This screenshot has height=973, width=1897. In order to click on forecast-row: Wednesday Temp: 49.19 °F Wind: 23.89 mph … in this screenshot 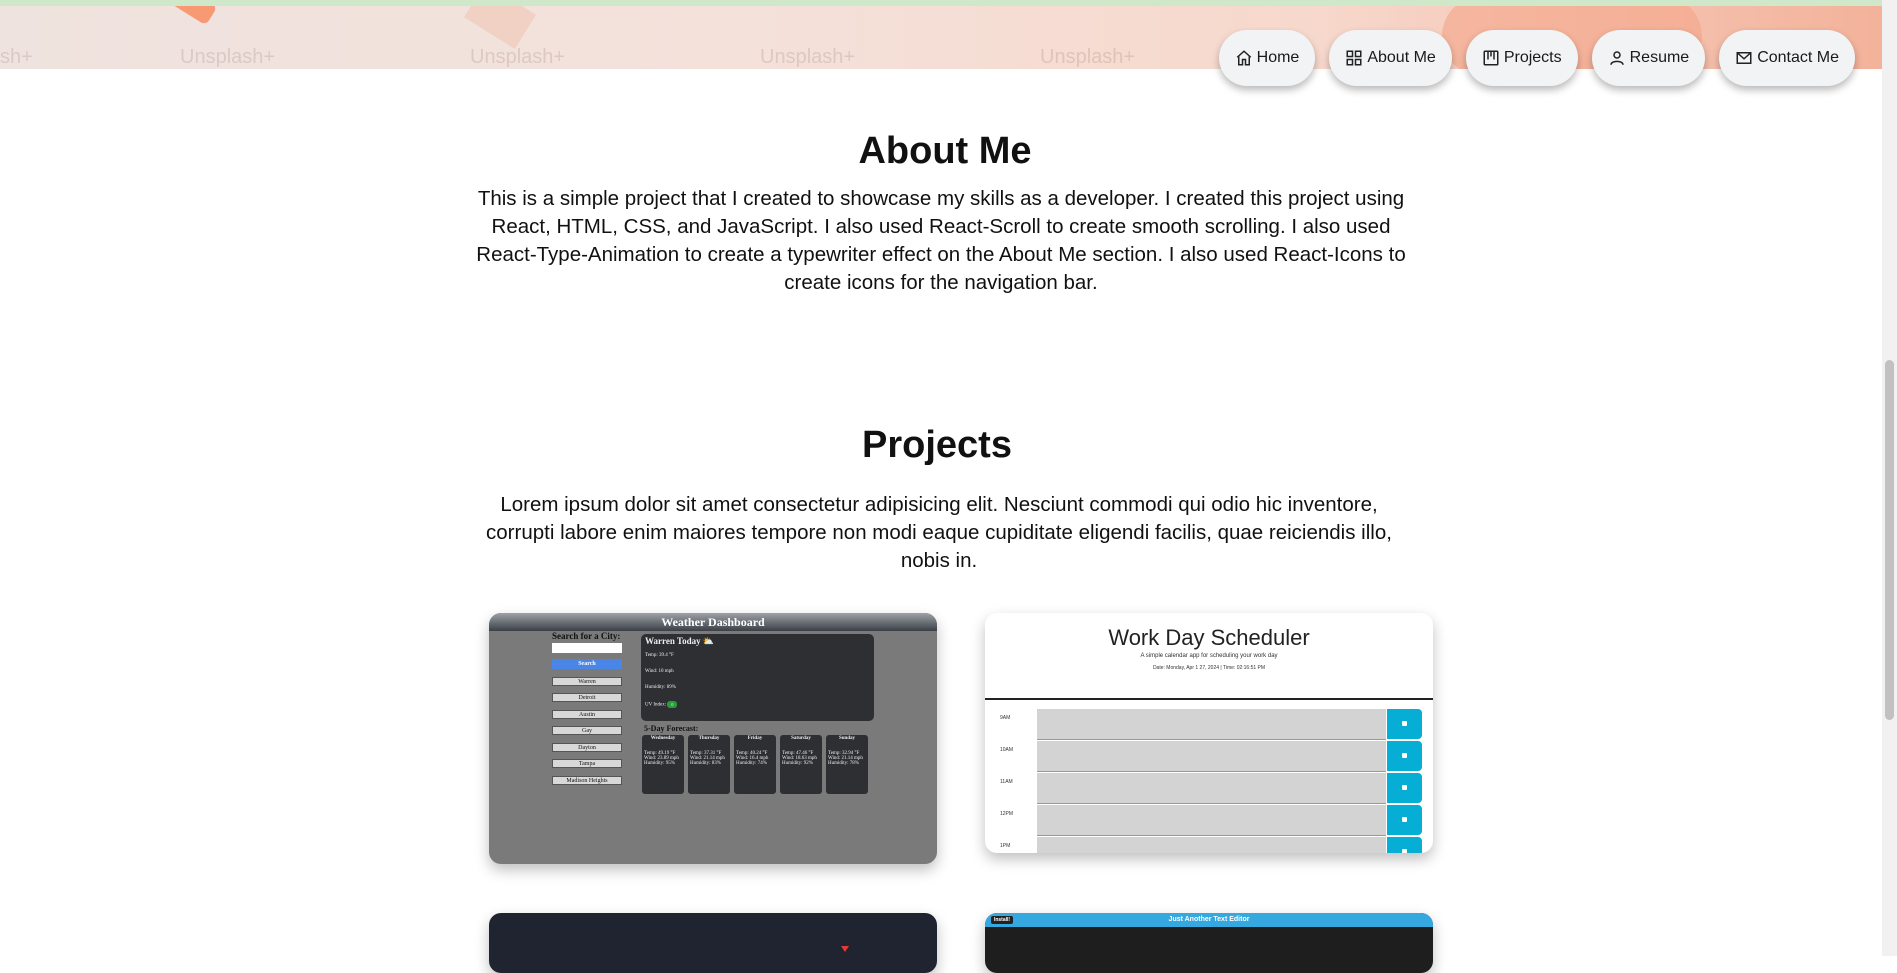, I will do `click(755, 764)`.